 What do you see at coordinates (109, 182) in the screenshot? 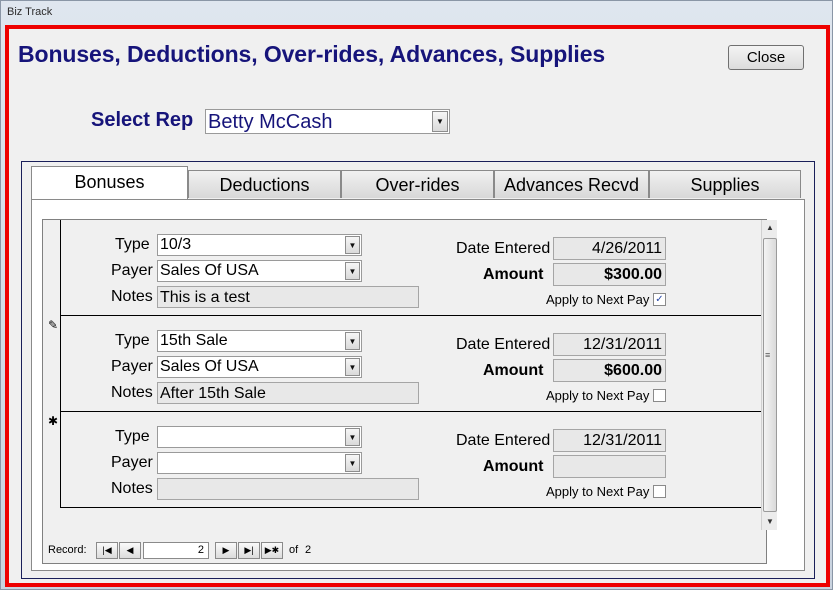
I see `tab-bonuses: Bonuses` at bounding box center [109, 182].